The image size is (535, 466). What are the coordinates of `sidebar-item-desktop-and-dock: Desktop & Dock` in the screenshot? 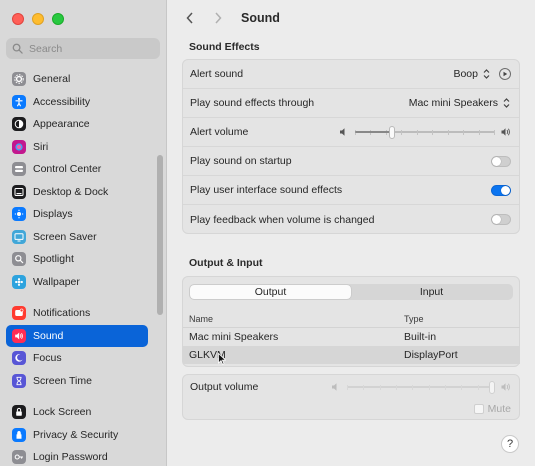 It's located at (77, 192).